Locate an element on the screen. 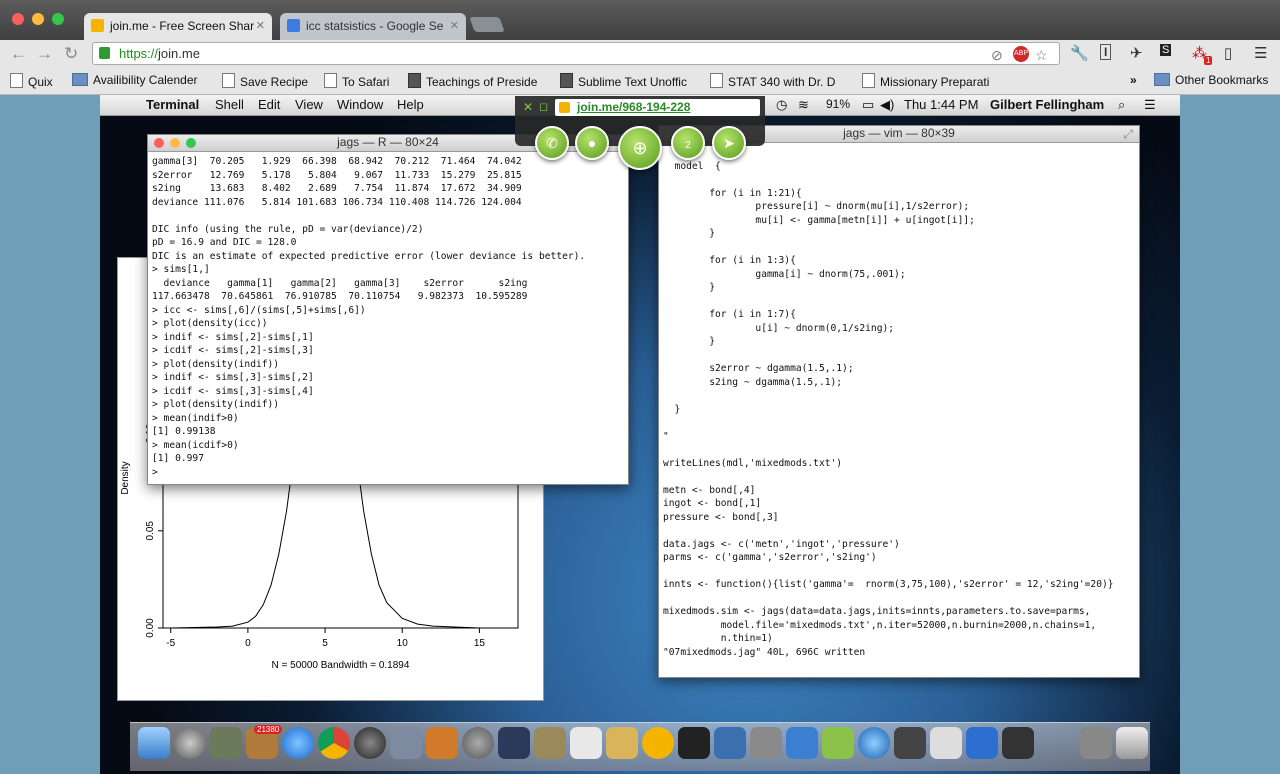 The image size is (1280, 774). pin-icon: ✈ is located at coordinates (1136, 53).